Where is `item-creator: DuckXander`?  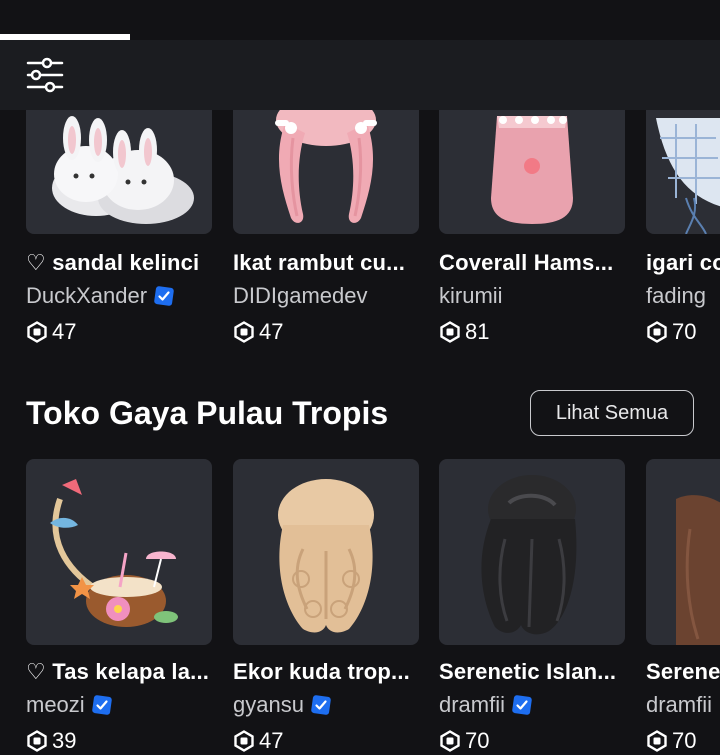
item-creator: DuckXander is located at coordinates (100, 296).